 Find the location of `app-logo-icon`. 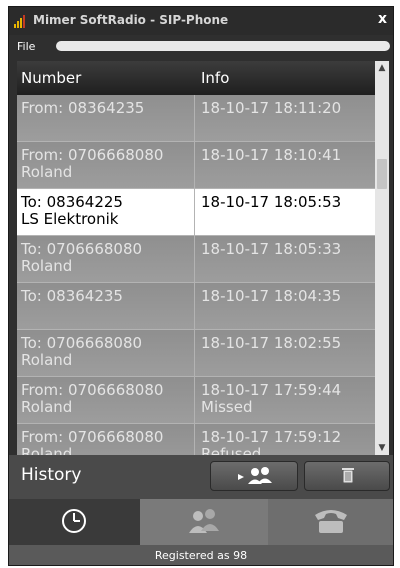

app-logo-icon is located at coordinates (19, 21).